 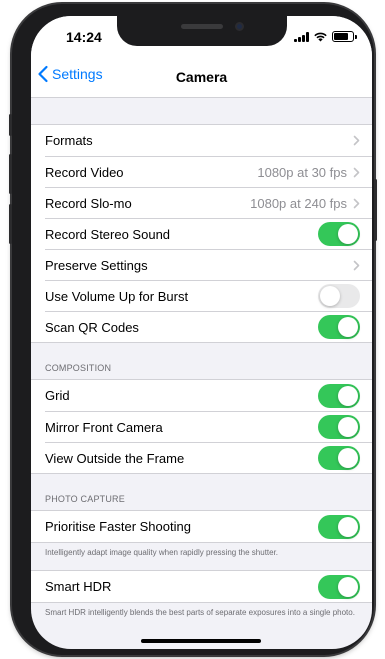 I want to click on row-volume-up-burst: Use Volume Up for Burst, so click(x=201, y=295).